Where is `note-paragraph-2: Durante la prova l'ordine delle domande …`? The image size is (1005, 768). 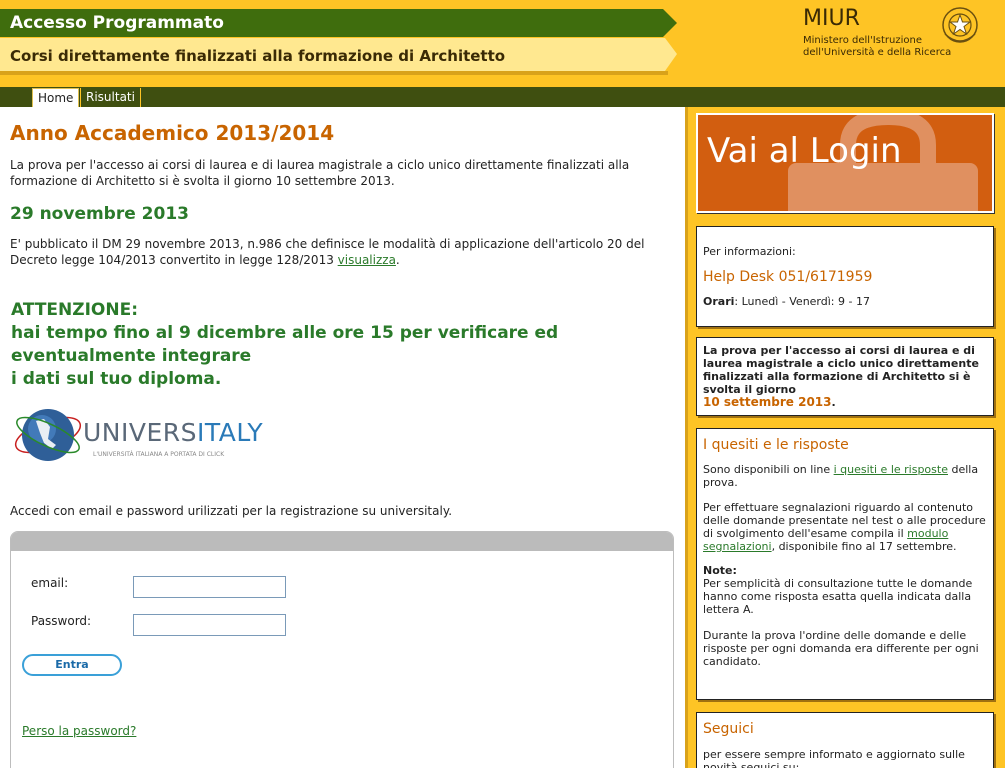
note-paragraph-2: Durante la prova l'ordine delle domande … is located at coordinates (841, 648).